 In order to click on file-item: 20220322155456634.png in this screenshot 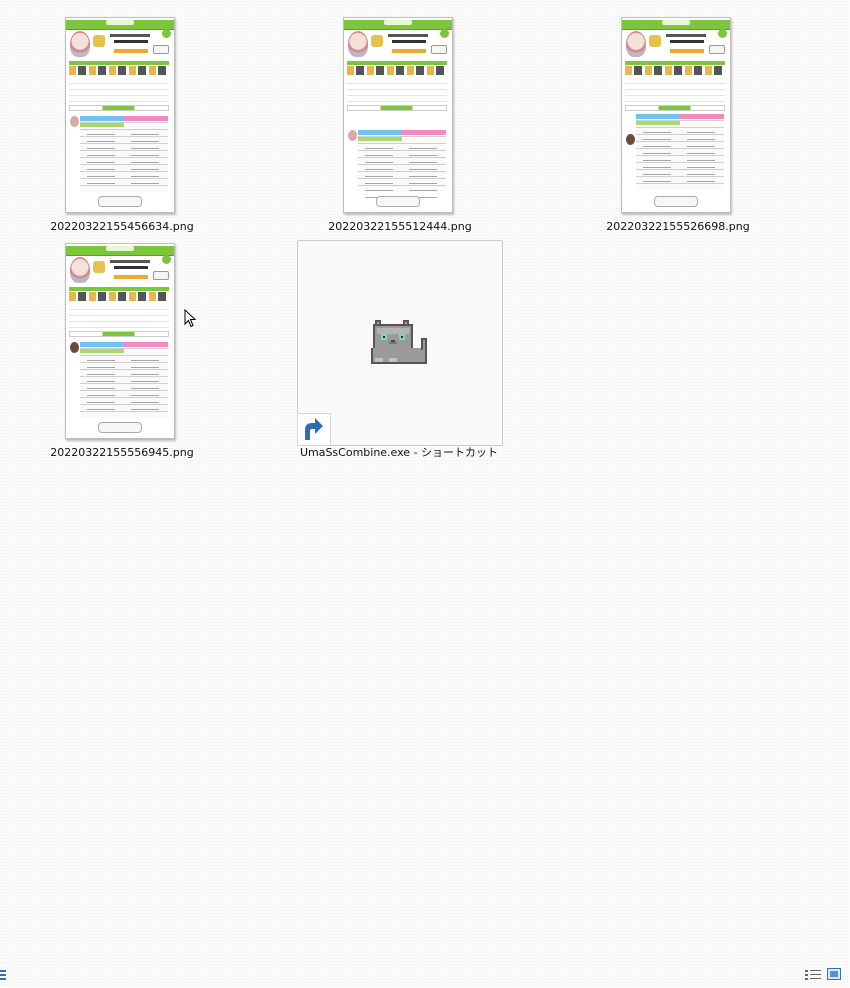, I will do `click(122, 125)`.